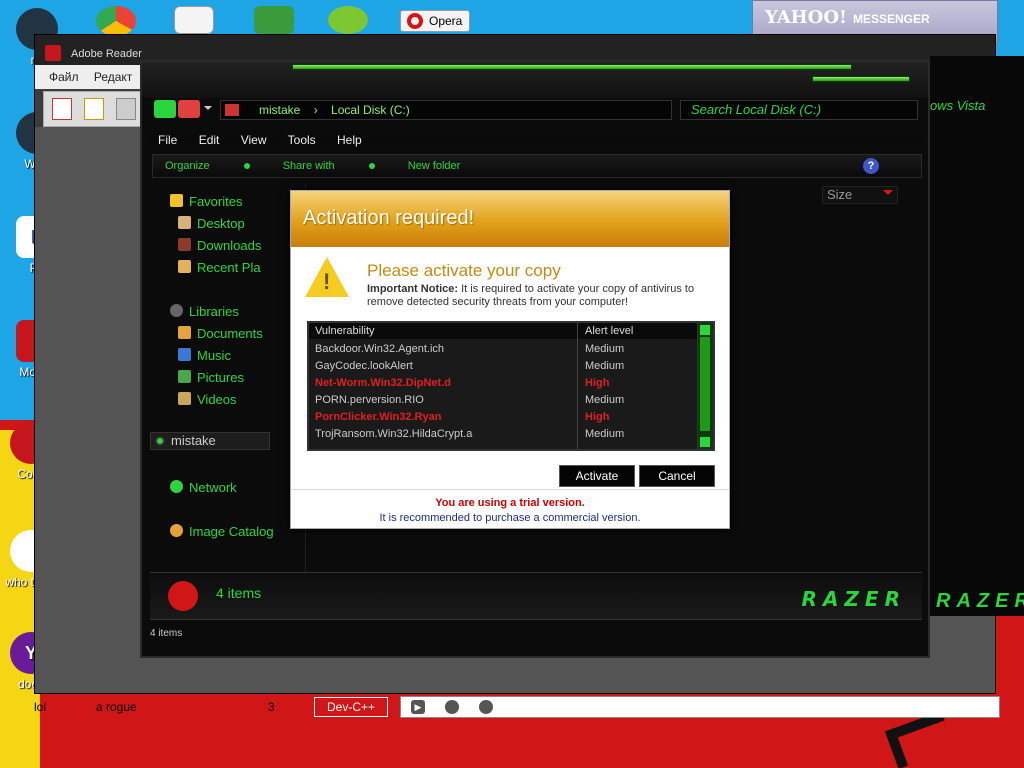 This screenshot has height=768, width=1024. Describe the element at coordinates (184, 398) in the screenshot. I see `videos-icon` at that location.